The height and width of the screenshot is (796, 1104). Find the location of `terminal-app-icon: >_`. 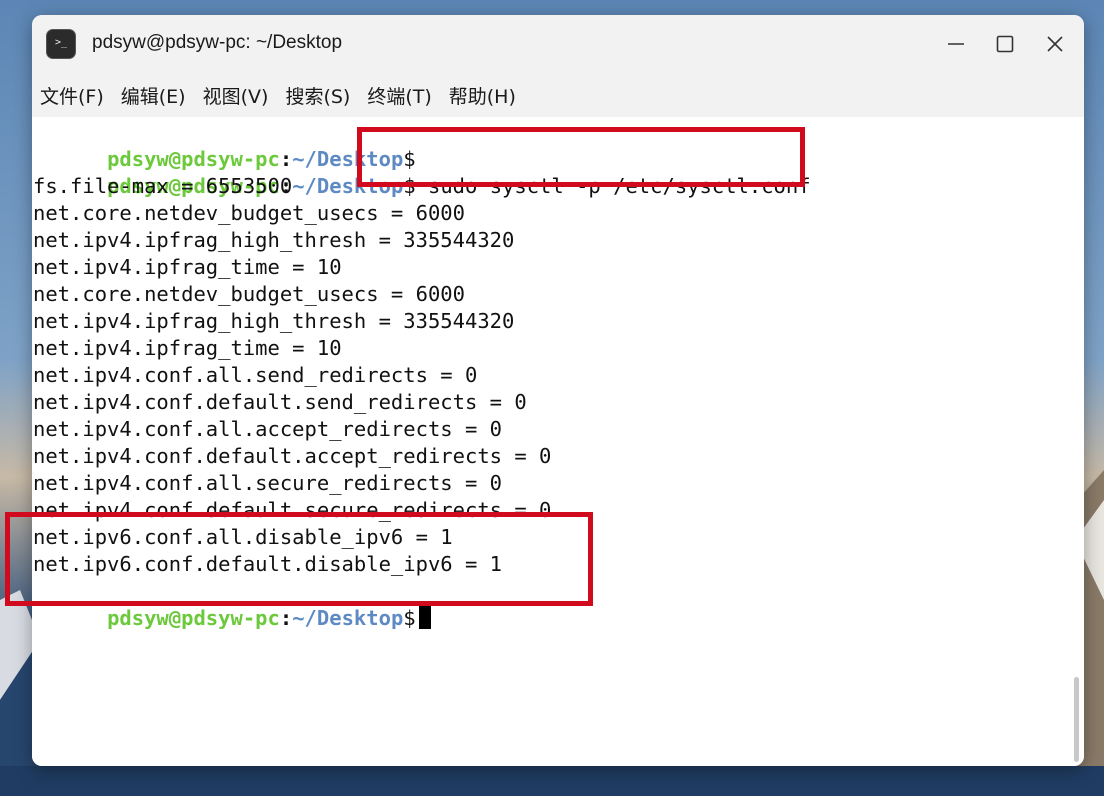

terminal-app-icon: >_ is located at coordinates (61, 44).